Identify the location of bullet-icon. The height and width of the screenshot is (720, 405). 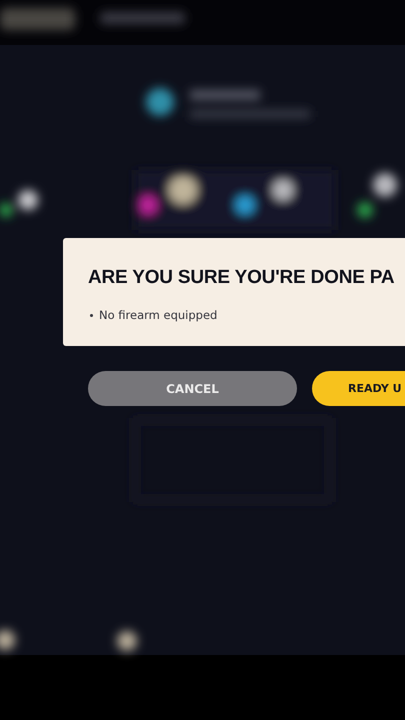
(91, 315).